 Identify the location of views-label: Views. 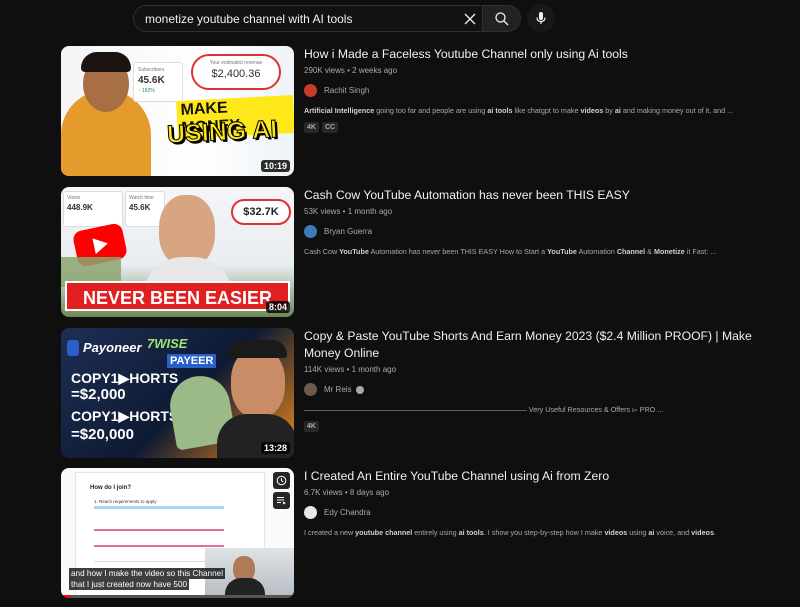
(74, 198).